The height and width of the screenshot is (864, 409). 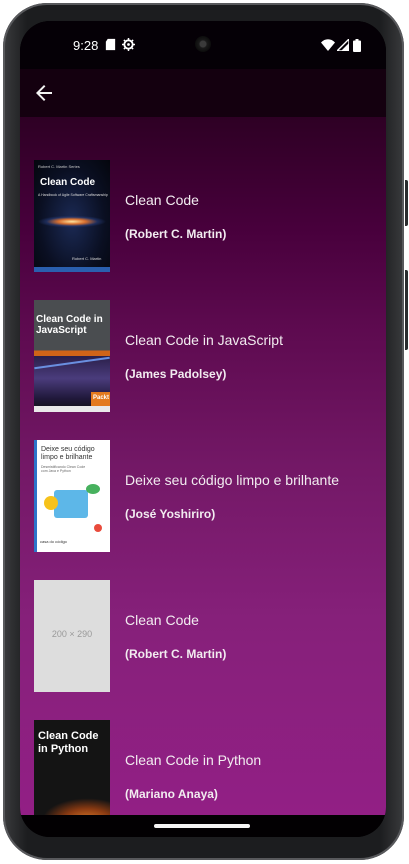 I want to click on cover-title-text: Clean Code, so click(x=68, y=182).